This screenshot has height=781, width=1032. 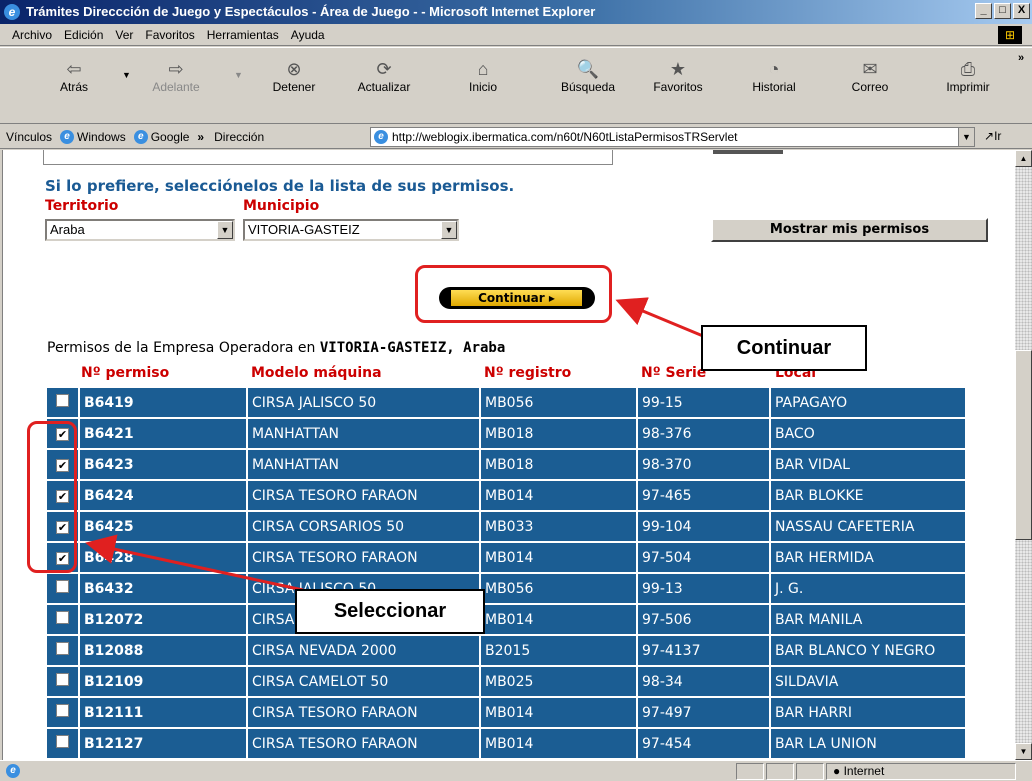 What do you see at coordinates (73, 87) in the screenshot?
I see `back-label: Atrás` at bounding box center [73, 87].